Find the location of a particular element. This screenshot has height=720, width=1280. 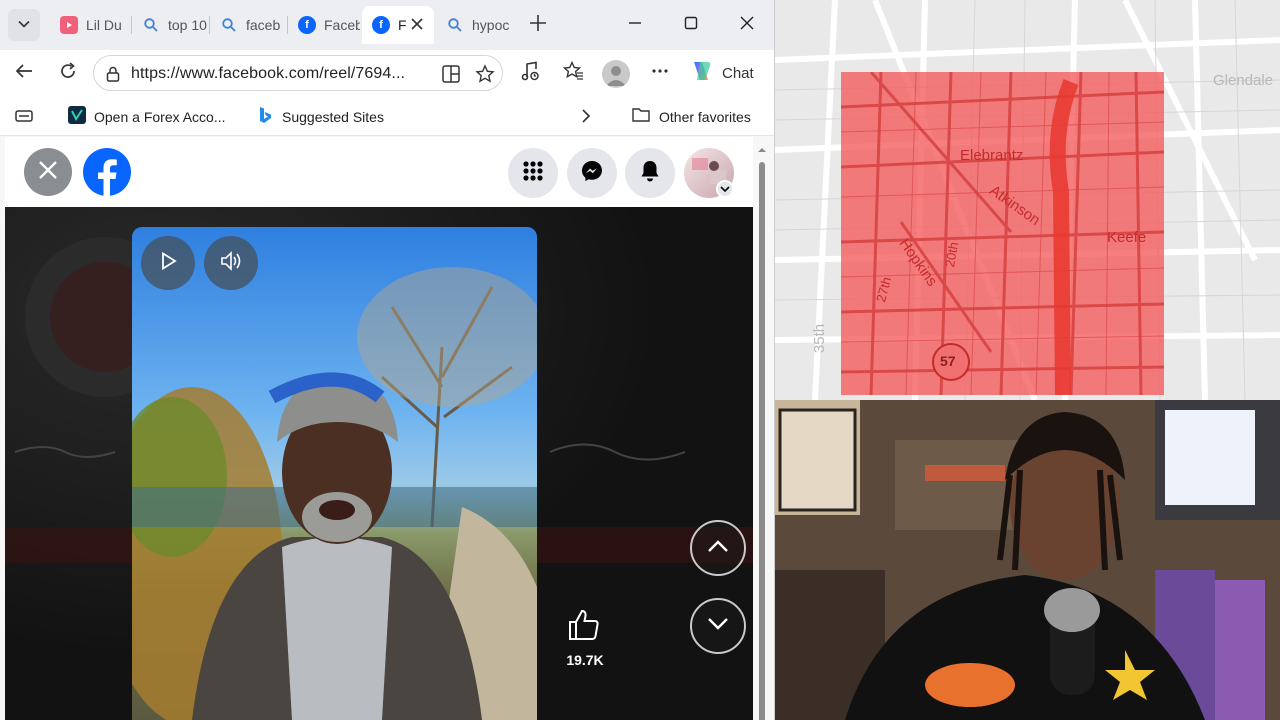

back-button is located at coordinates (24, 73).